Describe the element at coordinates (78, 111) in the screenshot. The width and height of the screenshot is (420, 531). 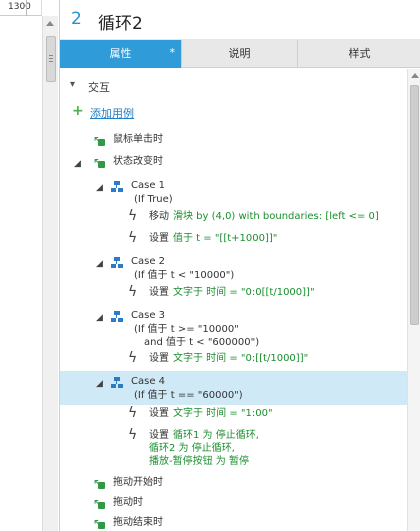
I see `plus-icon: +` at that location.